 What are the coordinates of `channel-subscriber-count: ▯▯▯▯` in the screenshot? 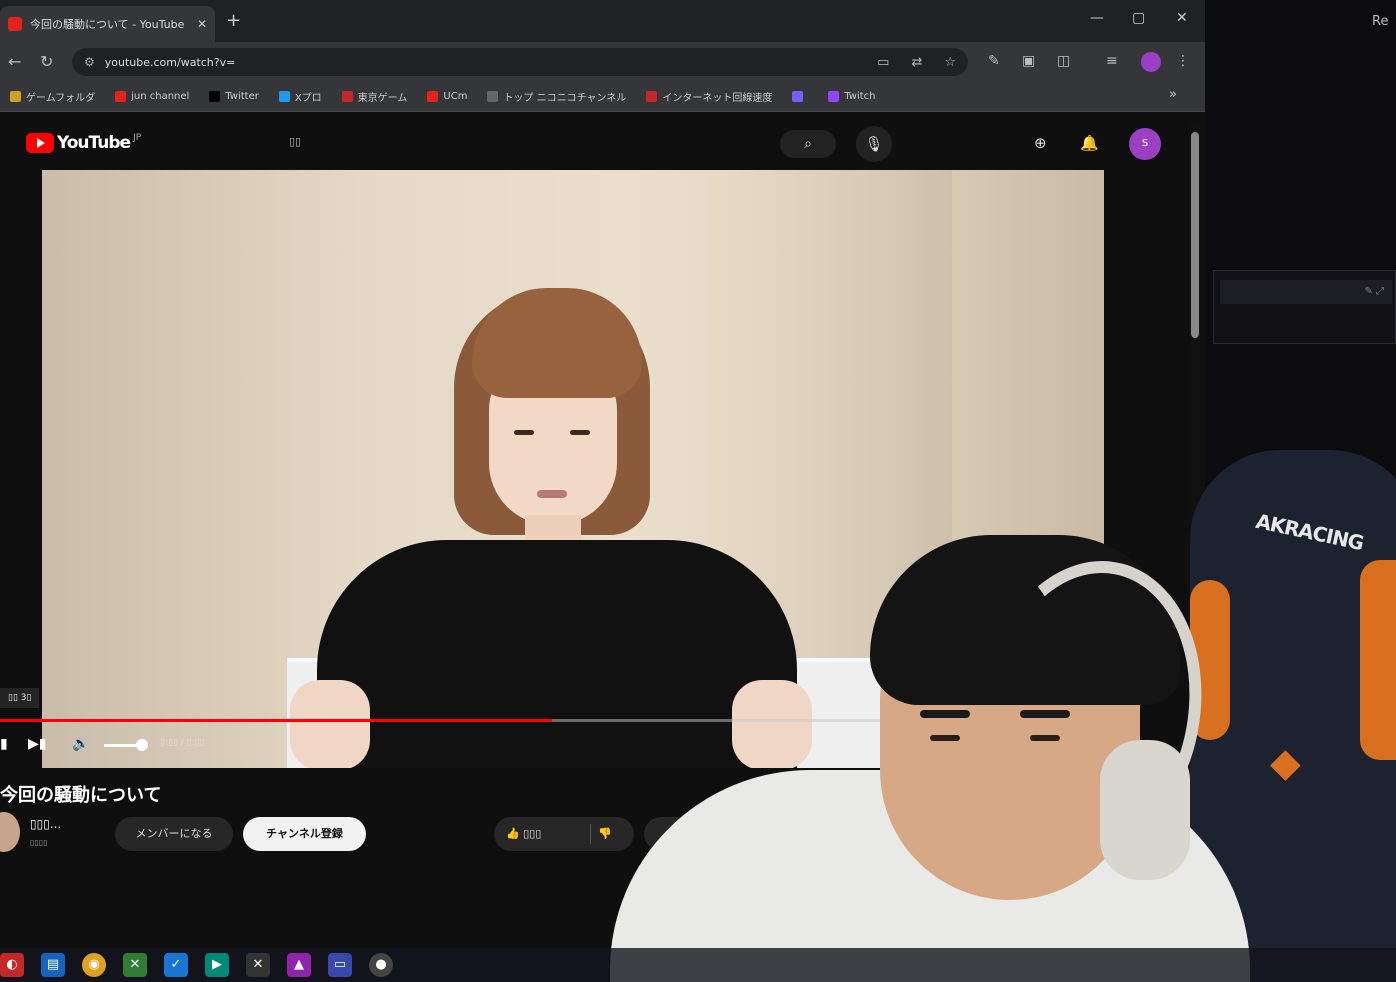 It's located at (39, 842).